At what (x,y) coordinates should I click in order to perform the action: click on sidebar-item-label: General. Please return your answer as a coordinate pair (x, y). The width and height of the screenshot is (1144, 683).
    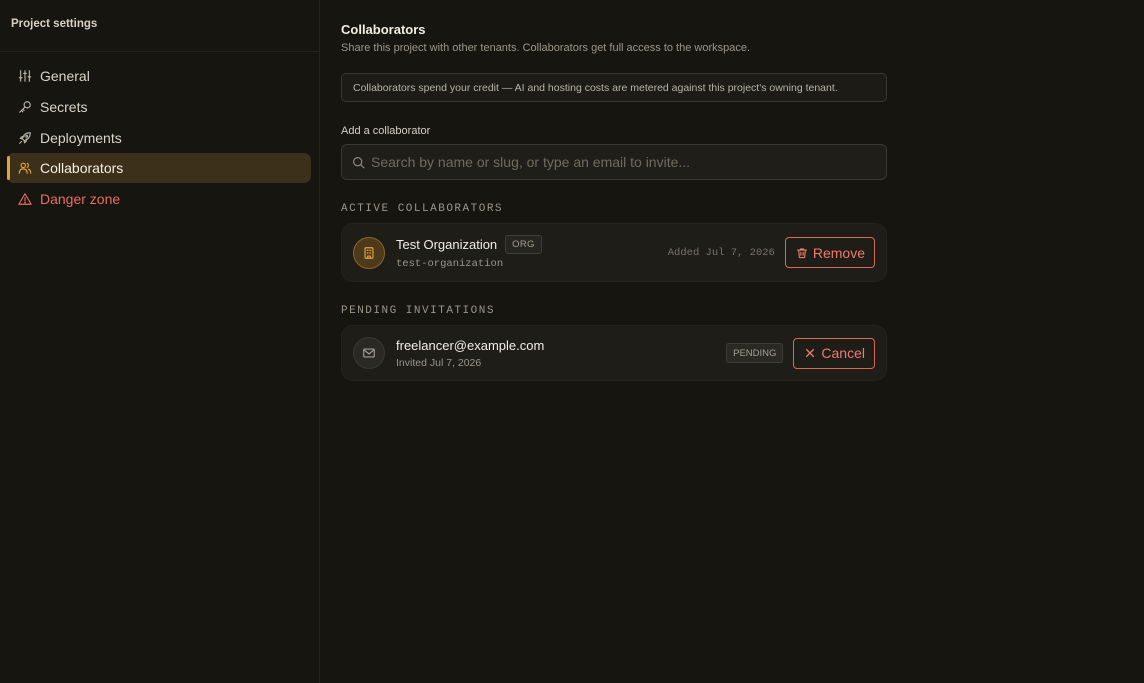
    Looking at the image, I should click on (65, 76).